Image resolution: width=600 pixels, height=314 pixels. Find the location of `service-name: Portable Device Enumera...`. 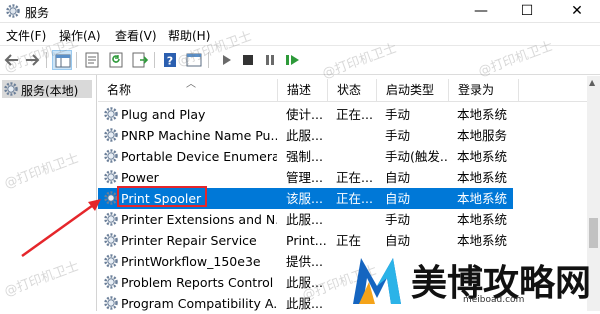

service-name: Portable Device Enumera... is located at coordinates (199, 156).